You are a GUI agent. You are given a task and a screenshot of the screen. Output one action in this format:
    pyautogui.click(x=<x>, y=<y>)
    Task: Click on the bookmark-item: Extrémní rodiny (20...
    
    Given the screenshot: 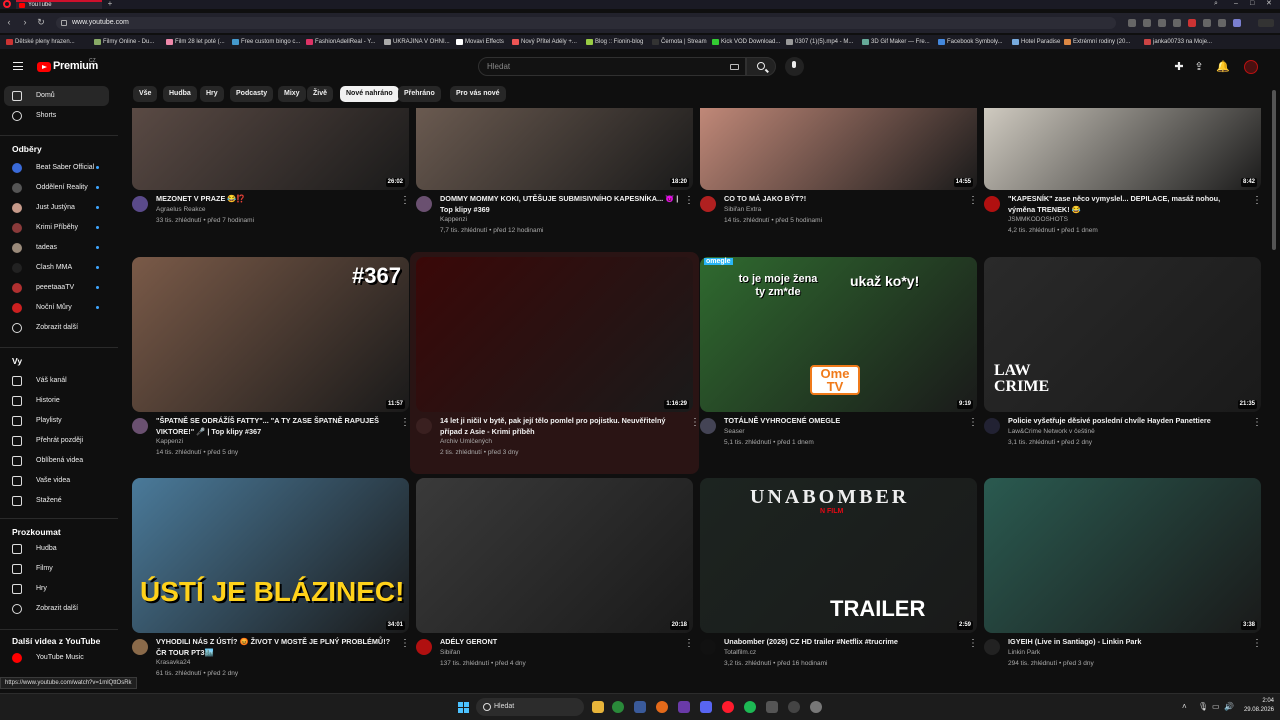 What is the action you would take?
    pyautogui.click(x=1097, y=42)
    